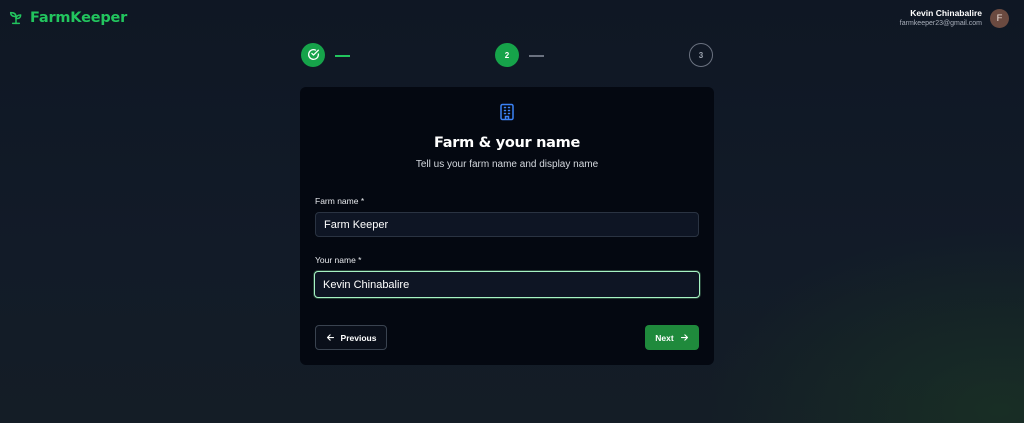  What do you see at coordinates (507, 284) in the screenshot?
I see `your-name-input` at bounding box center [507, 284].